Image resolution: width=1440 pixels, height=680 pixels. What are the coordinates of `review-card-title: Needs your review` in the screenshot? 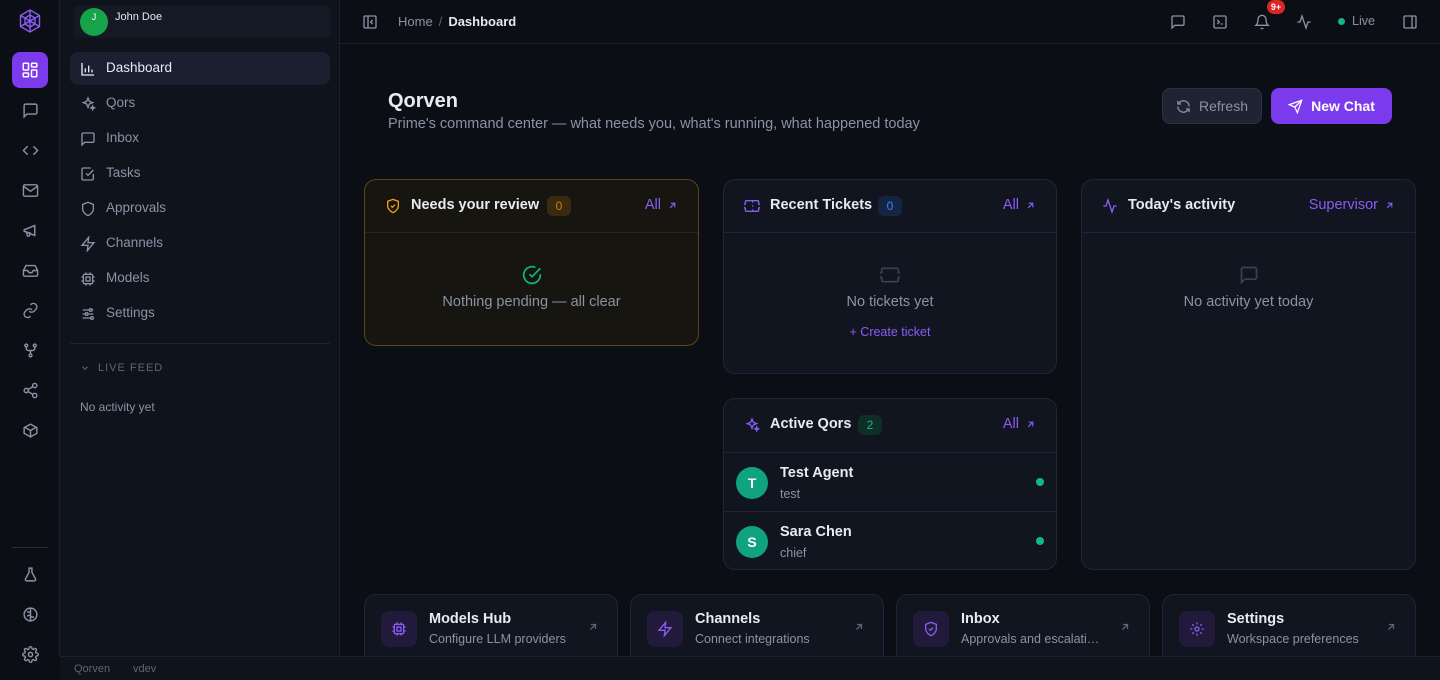 It's located at (475, 205).